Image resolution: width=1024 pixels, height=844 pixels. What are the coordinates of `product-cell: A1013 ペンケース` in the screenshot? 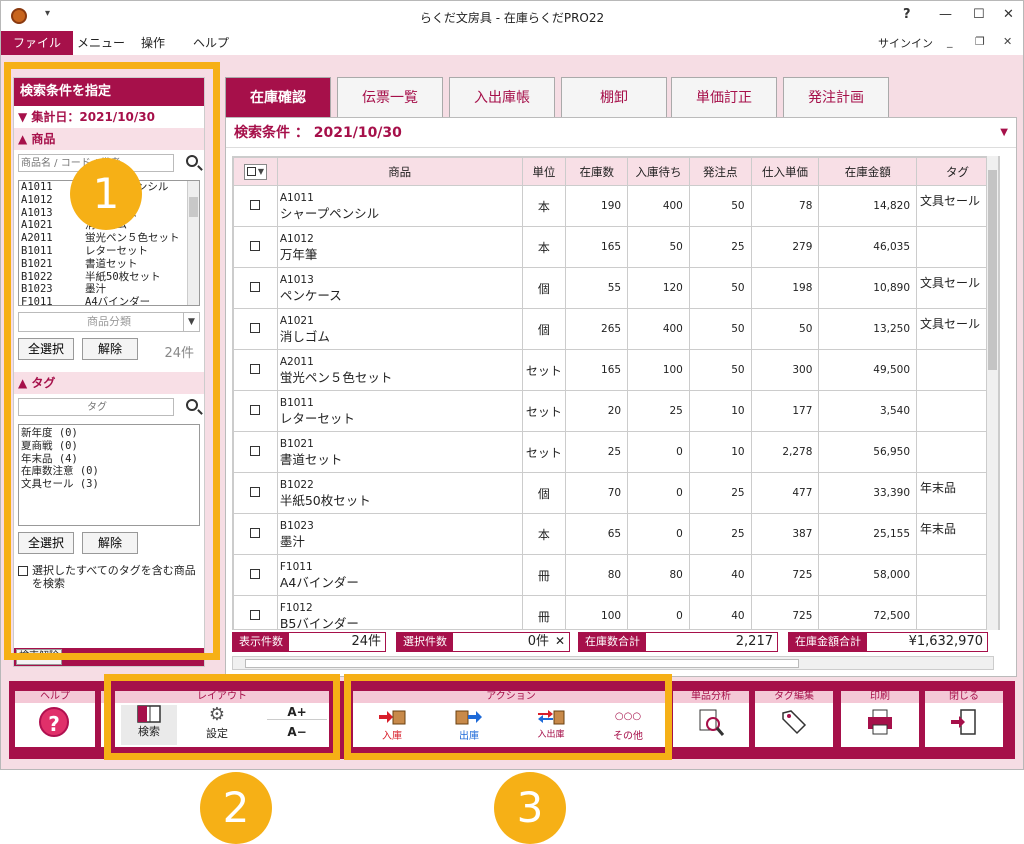 It's located at (399, 288).